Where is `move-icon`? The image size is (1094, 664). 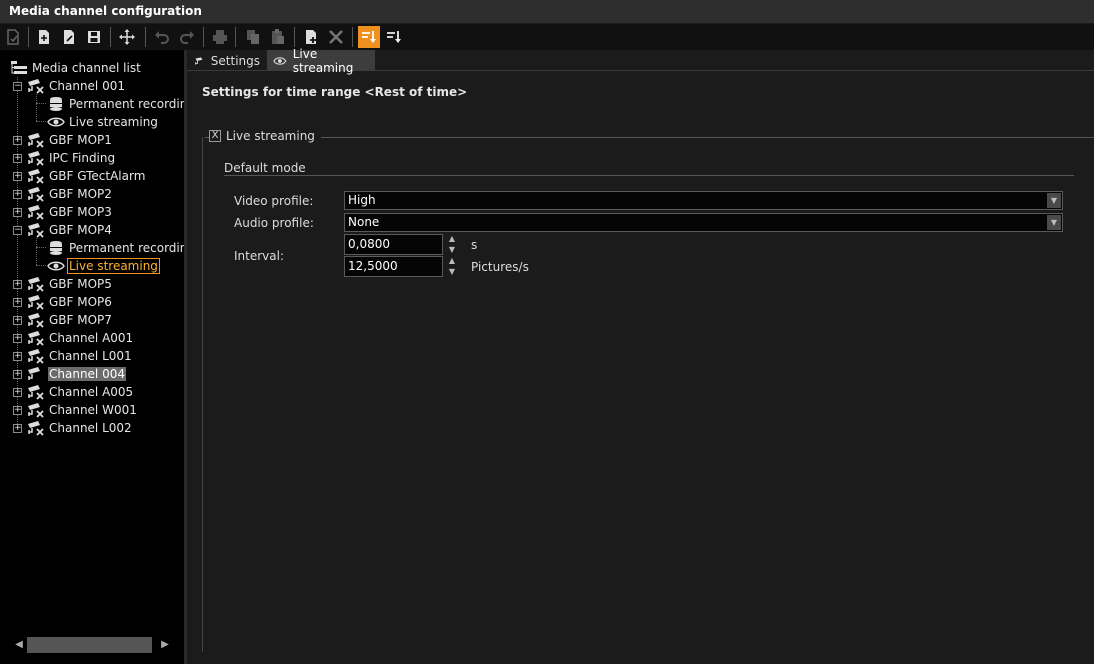 move-icon is located at coordinates (127, 37).